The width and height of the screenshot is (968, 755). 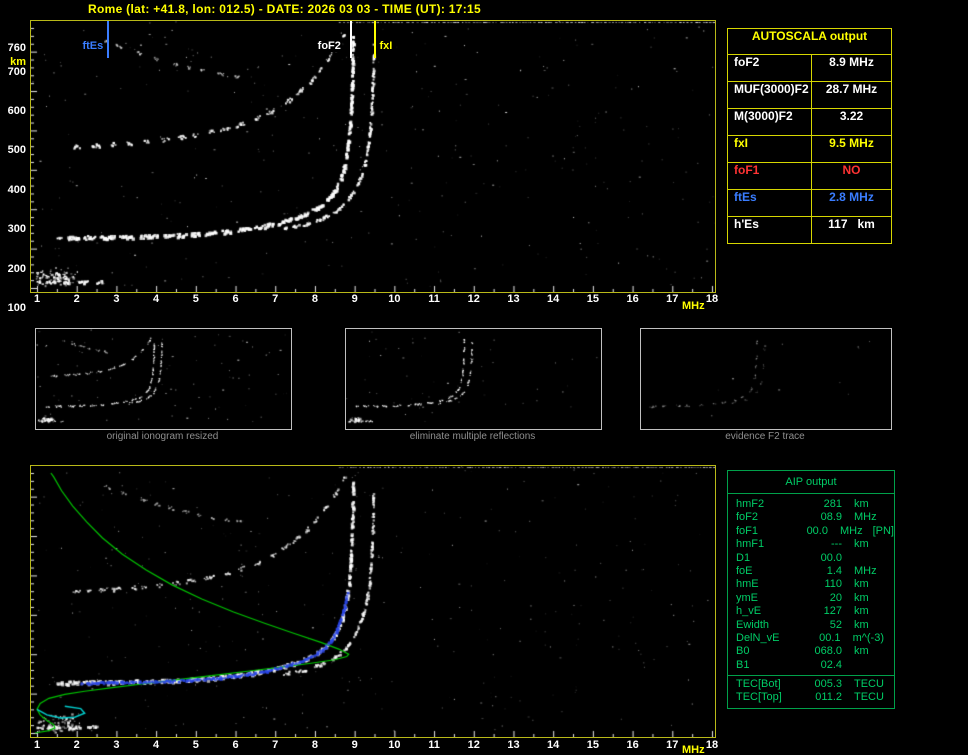 I want to click on y-axis-unit: km, so click(x=18, y=62).